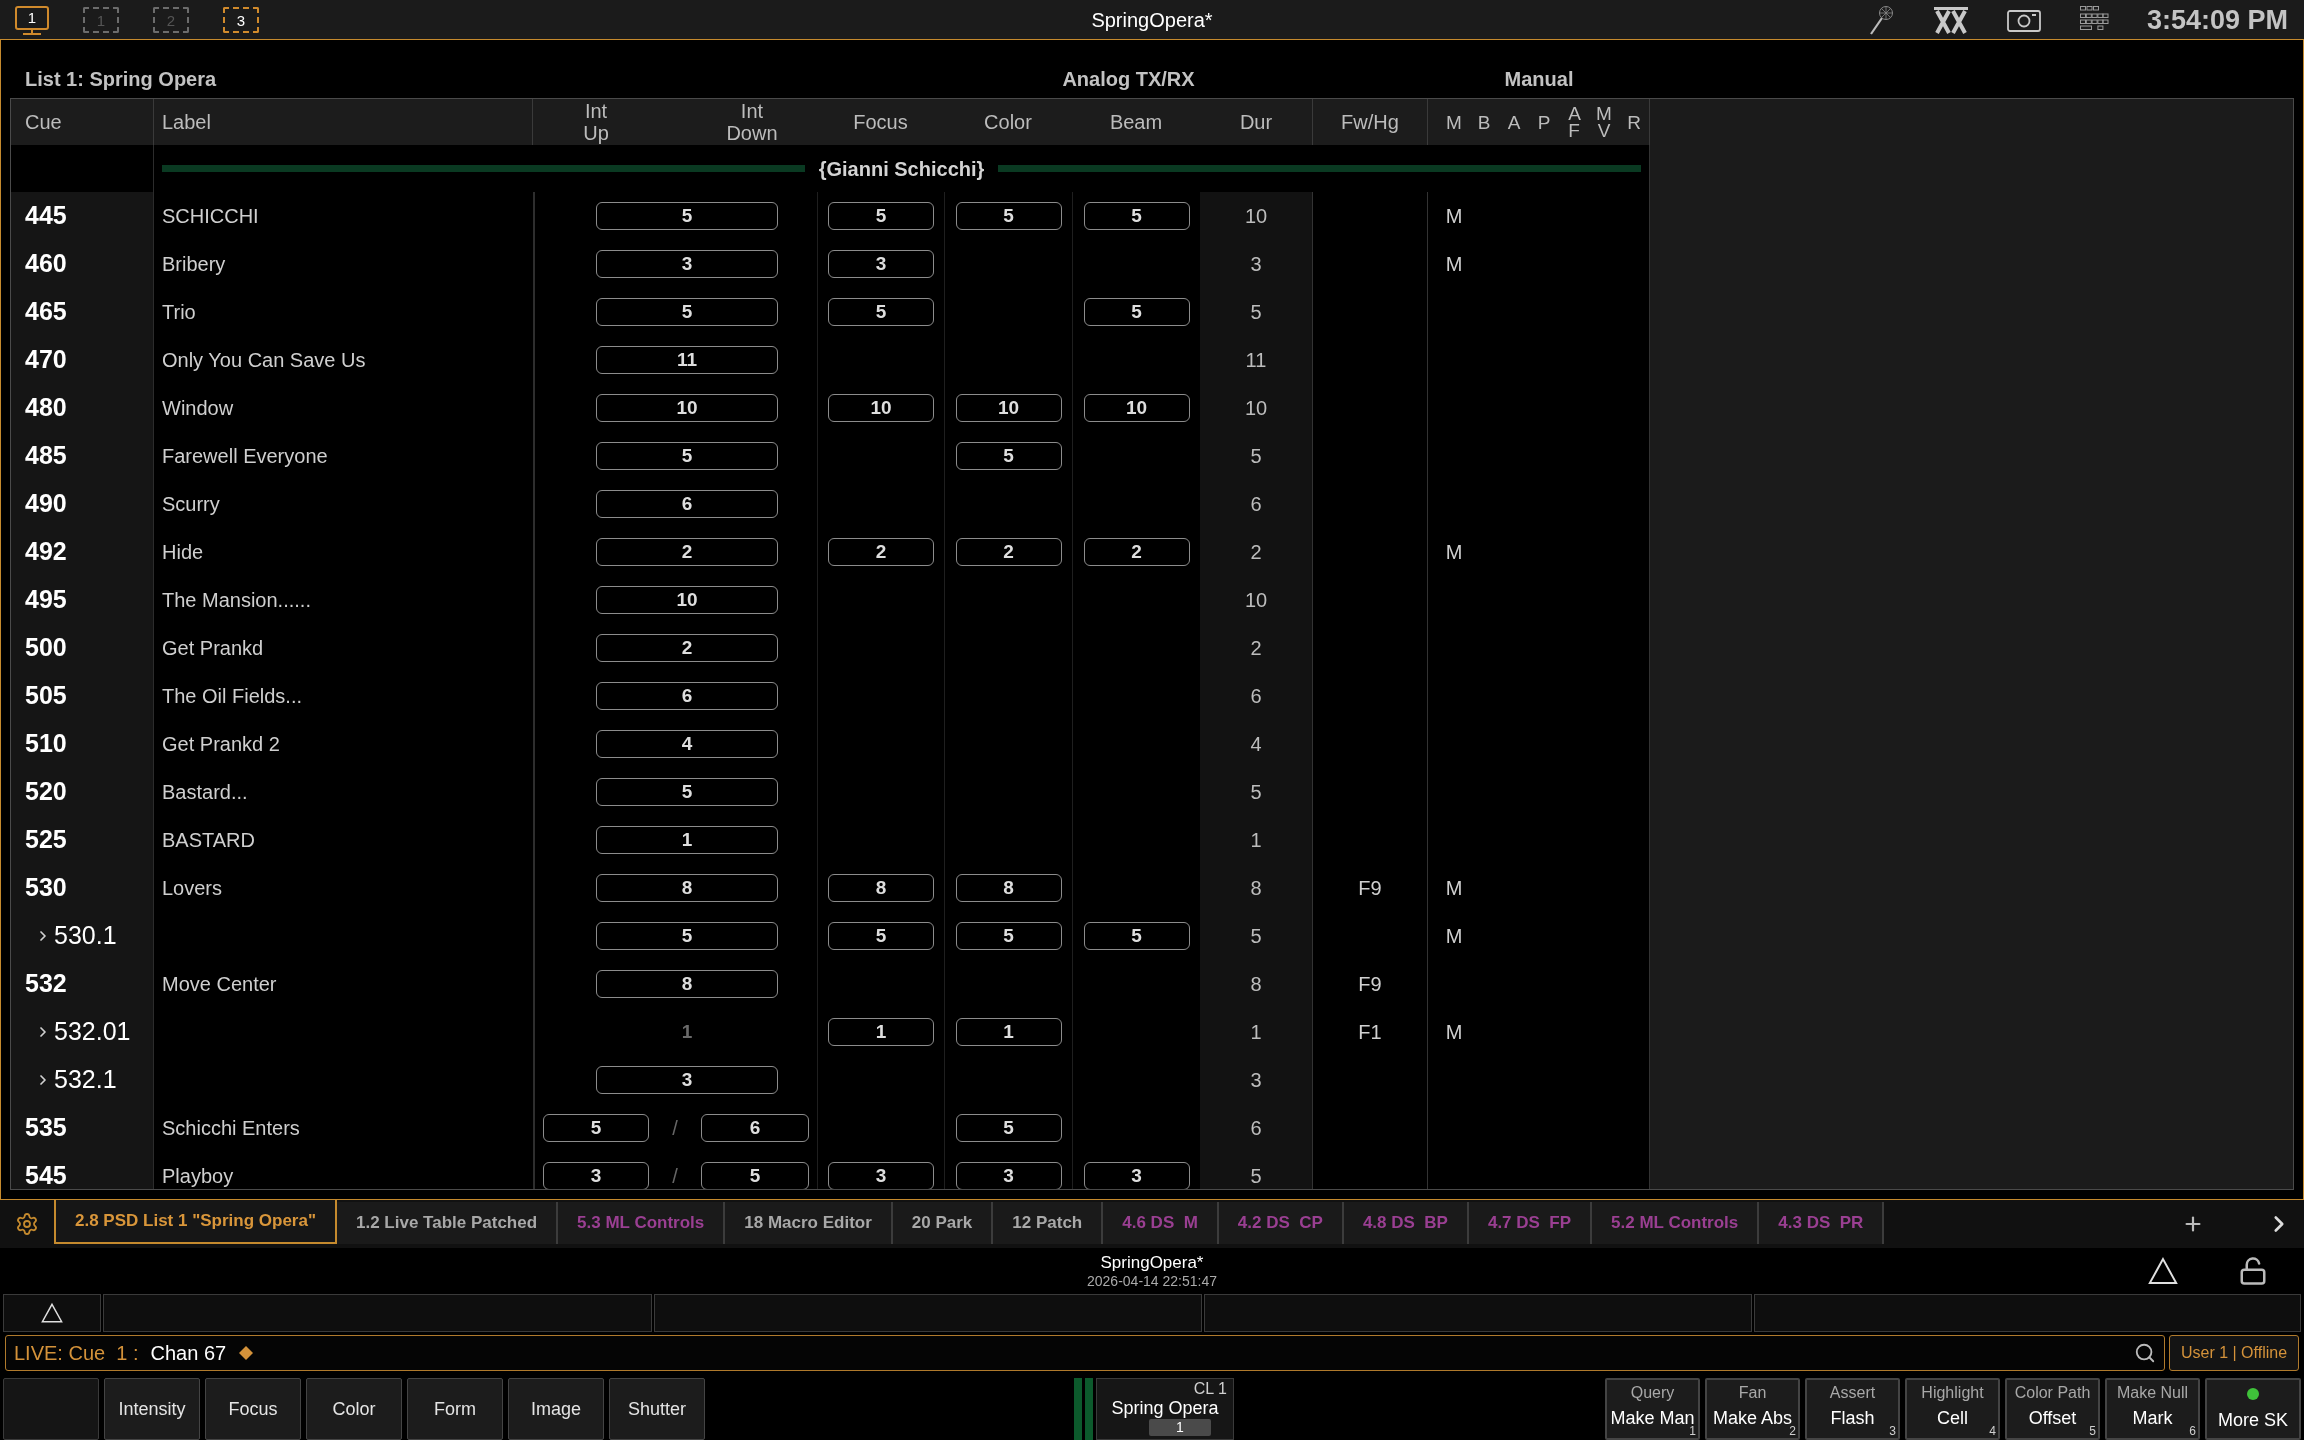 The image size is (2304, 1440). What do you see at coordinates (1008, 552) in the screenshot?
I see `color-time: 2` at bounding box center [1008, 552].